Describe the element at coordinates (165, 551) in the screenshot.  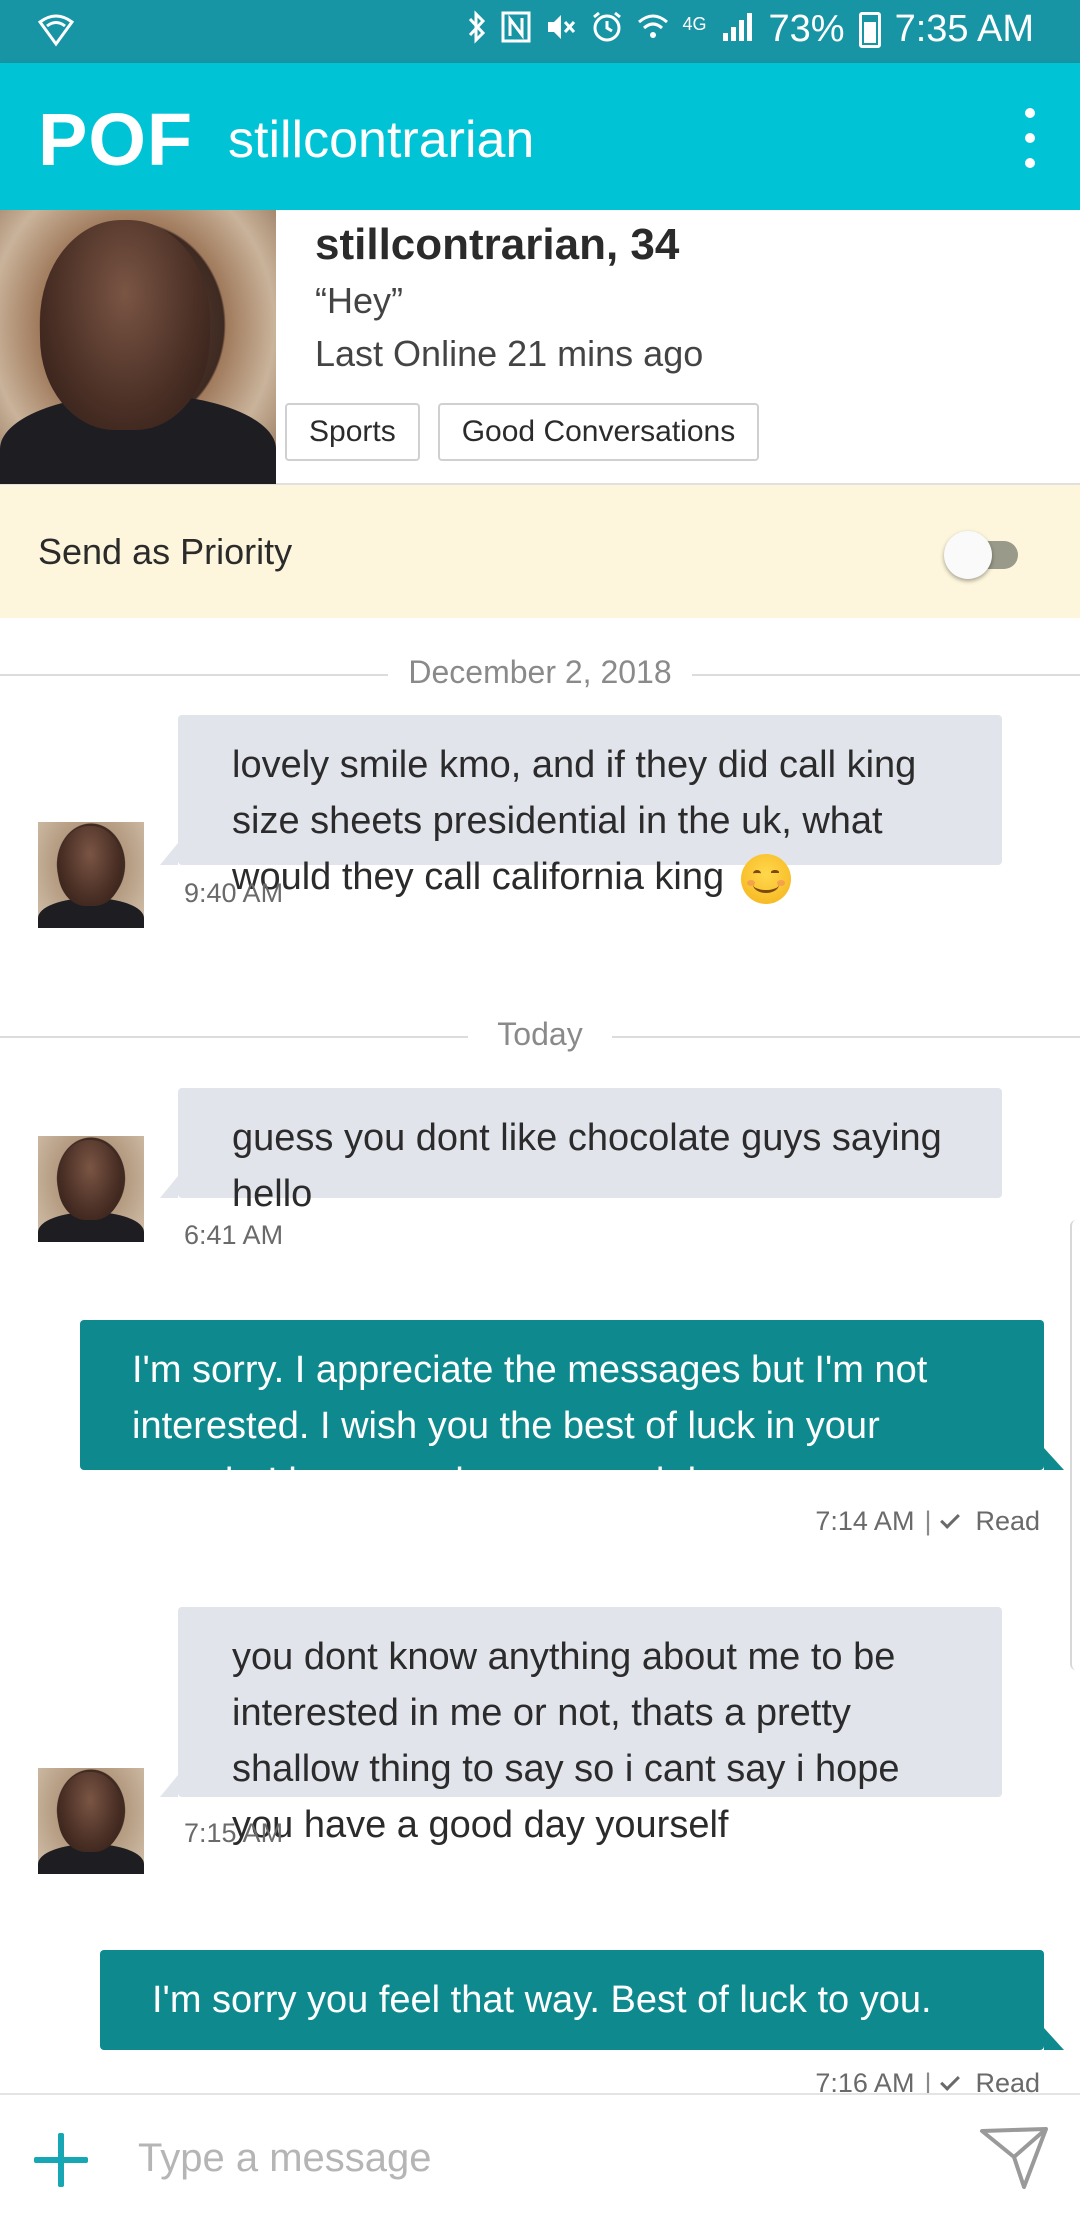
I see `priority-label: Send as Priority` at that location.